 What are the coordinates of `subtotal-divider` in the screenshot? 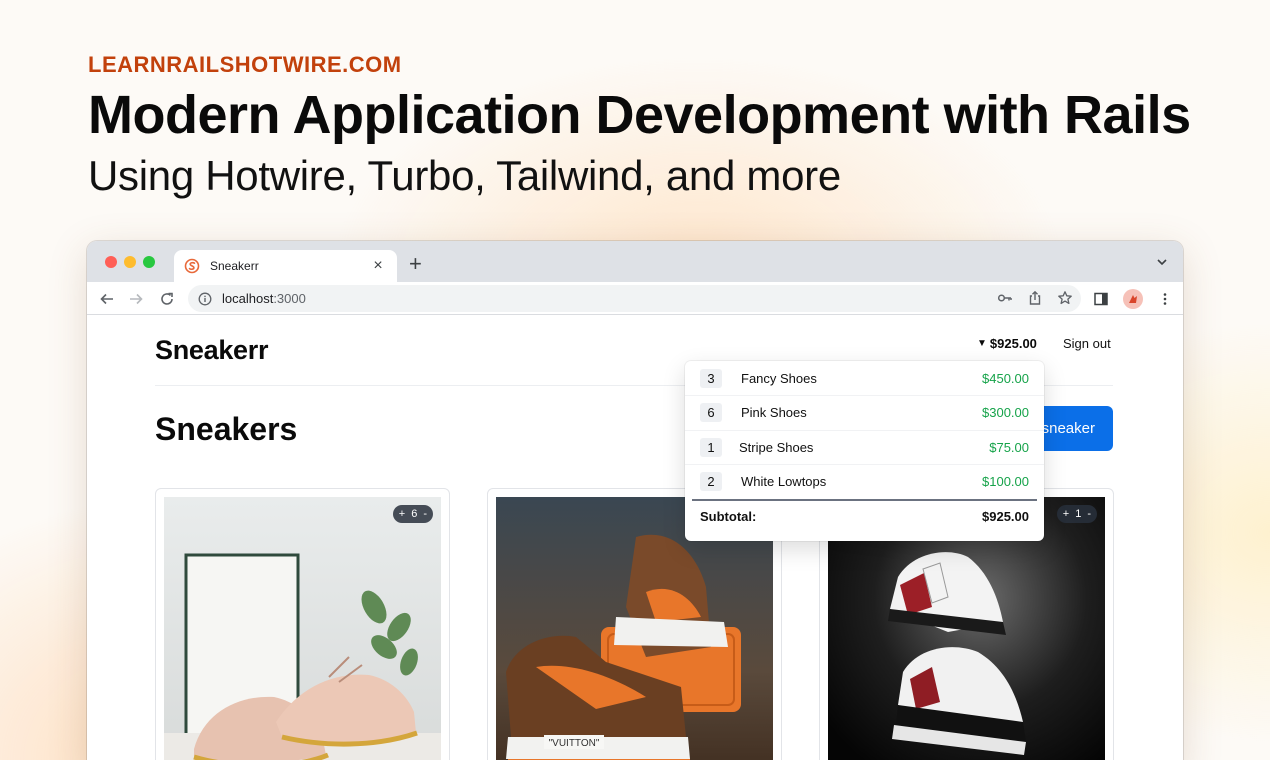 It's located at (864, 500).